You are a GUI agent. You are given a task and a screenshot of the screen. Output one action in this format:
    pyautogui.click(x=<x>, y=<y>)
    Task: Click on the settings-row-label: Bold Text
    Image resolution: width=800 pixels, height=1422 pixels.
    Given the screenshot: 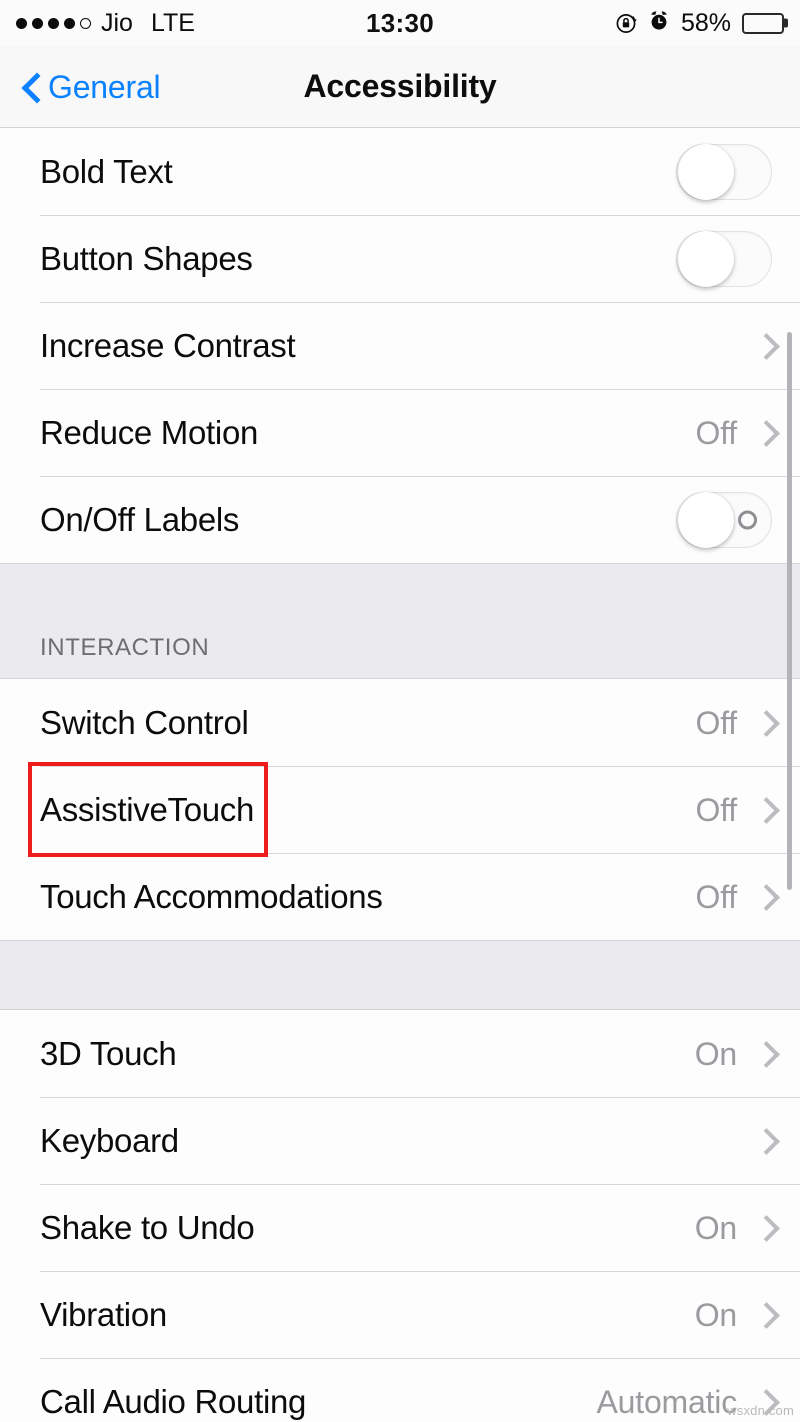 What is the action you would take?
    pyautogui.click(x=106, y=171)
    